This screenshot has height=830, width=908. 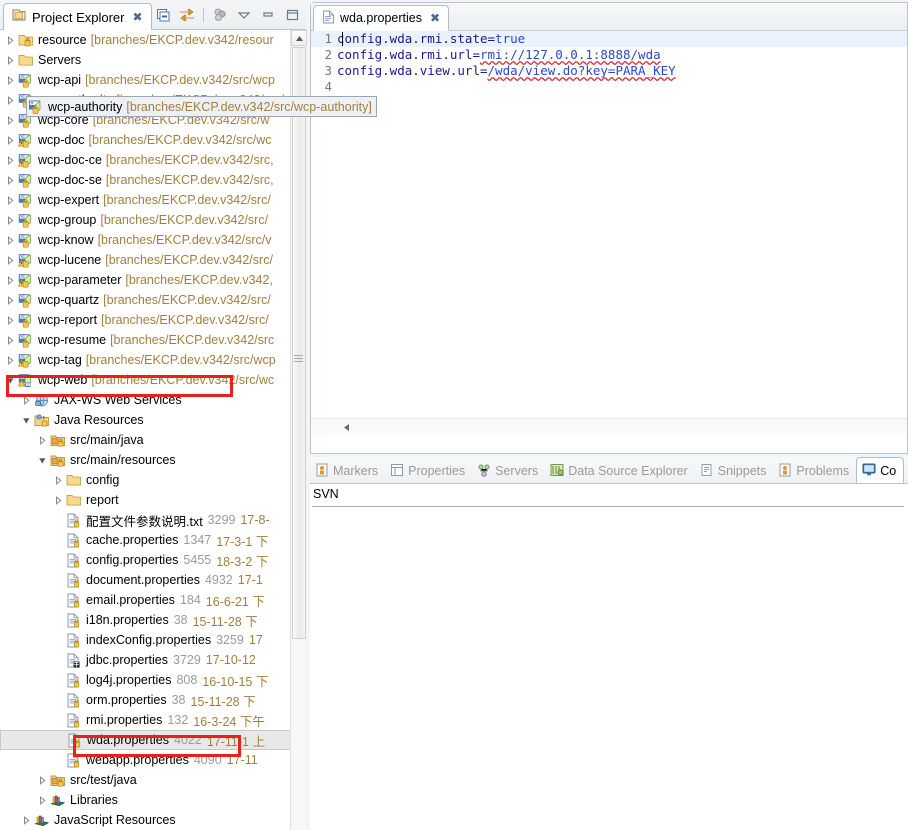 What do you see at coordinates (153, 180) in the screenshot?
I see `tree-item-wcp-doc-se: M2 wcp-doc-se [branches/EKCP.dev.v342/src,` at bounding box center [153, 180].